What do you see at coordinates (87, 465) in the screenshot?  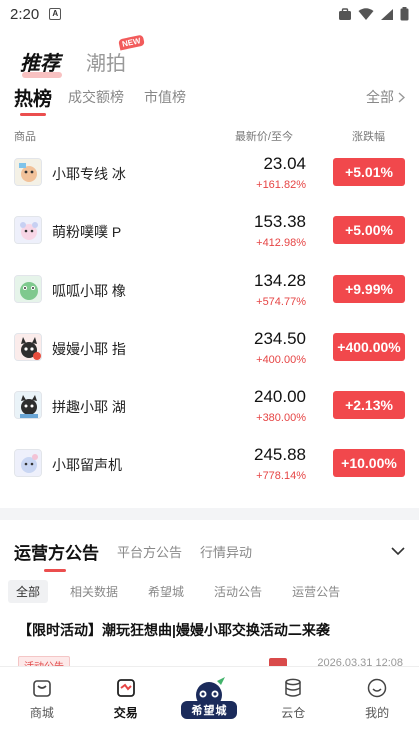 I see `product-name: 小耶留声机` at bounding box center [87, 465].